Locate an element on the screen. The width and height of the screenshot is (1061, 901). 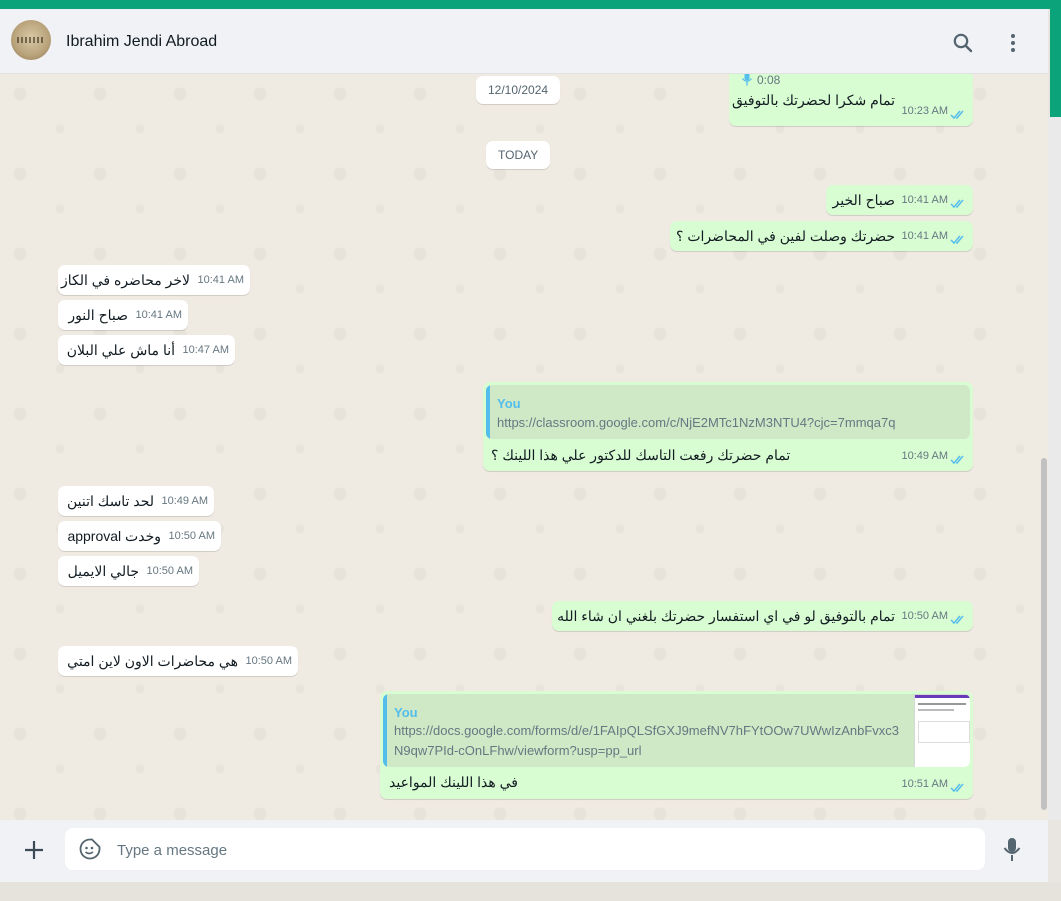
incoming-message: أنا ماش علي البلان 10:47 AM is located at coordinates (146, 350).